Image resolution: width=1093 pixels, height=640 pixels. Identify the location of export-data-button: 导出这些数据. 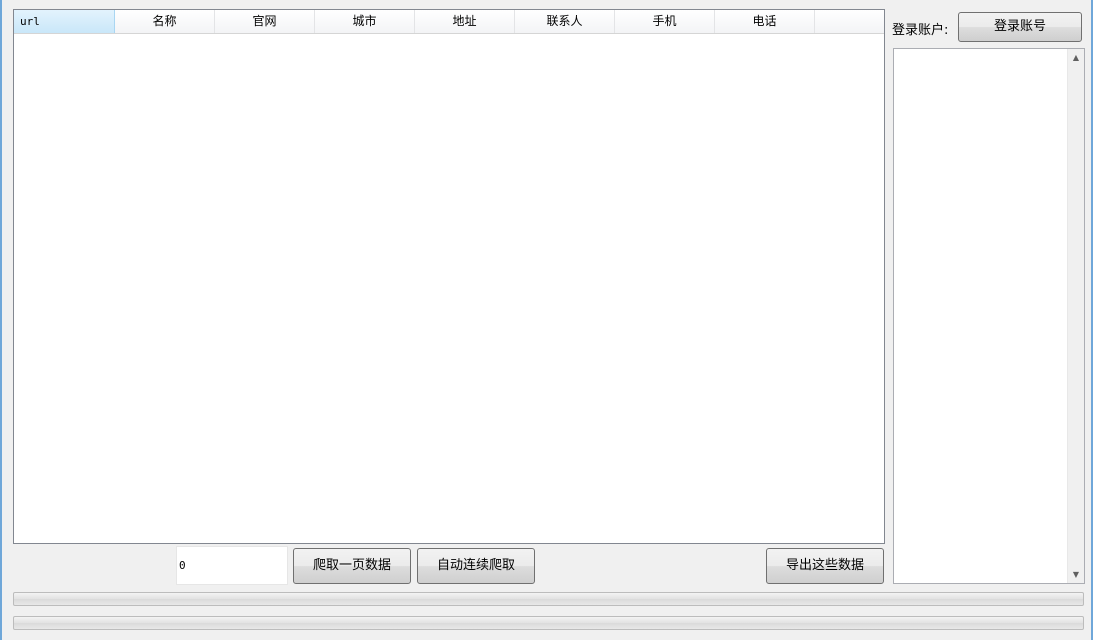
(825, 566).